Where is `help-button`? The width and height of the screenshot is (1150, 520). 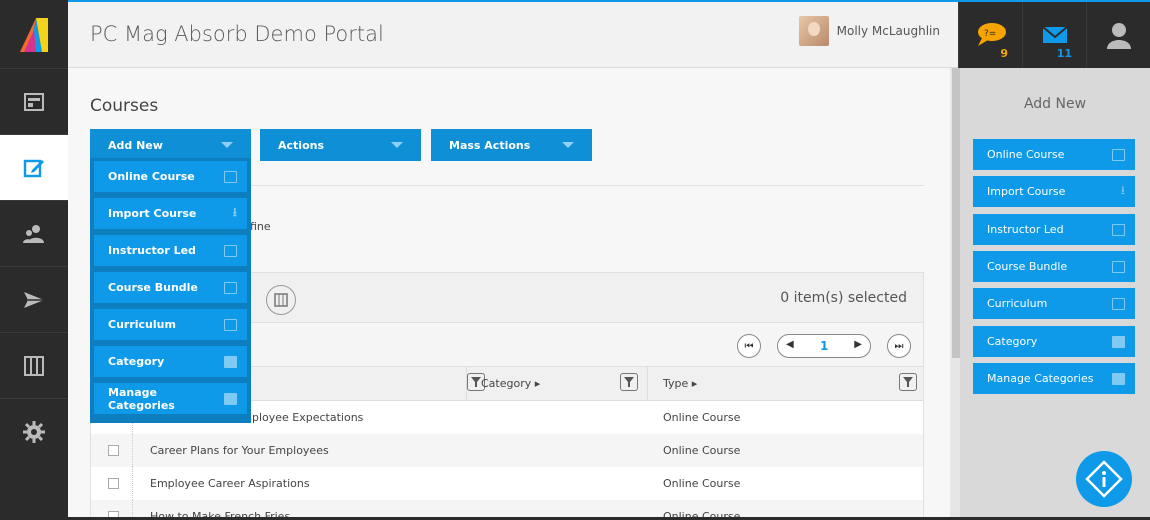
help-button is located at coordinates (1104, 479).